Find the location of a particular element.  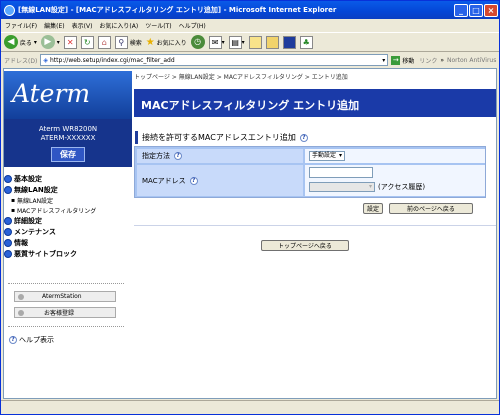

research-button is located at coordinates (289, 42).